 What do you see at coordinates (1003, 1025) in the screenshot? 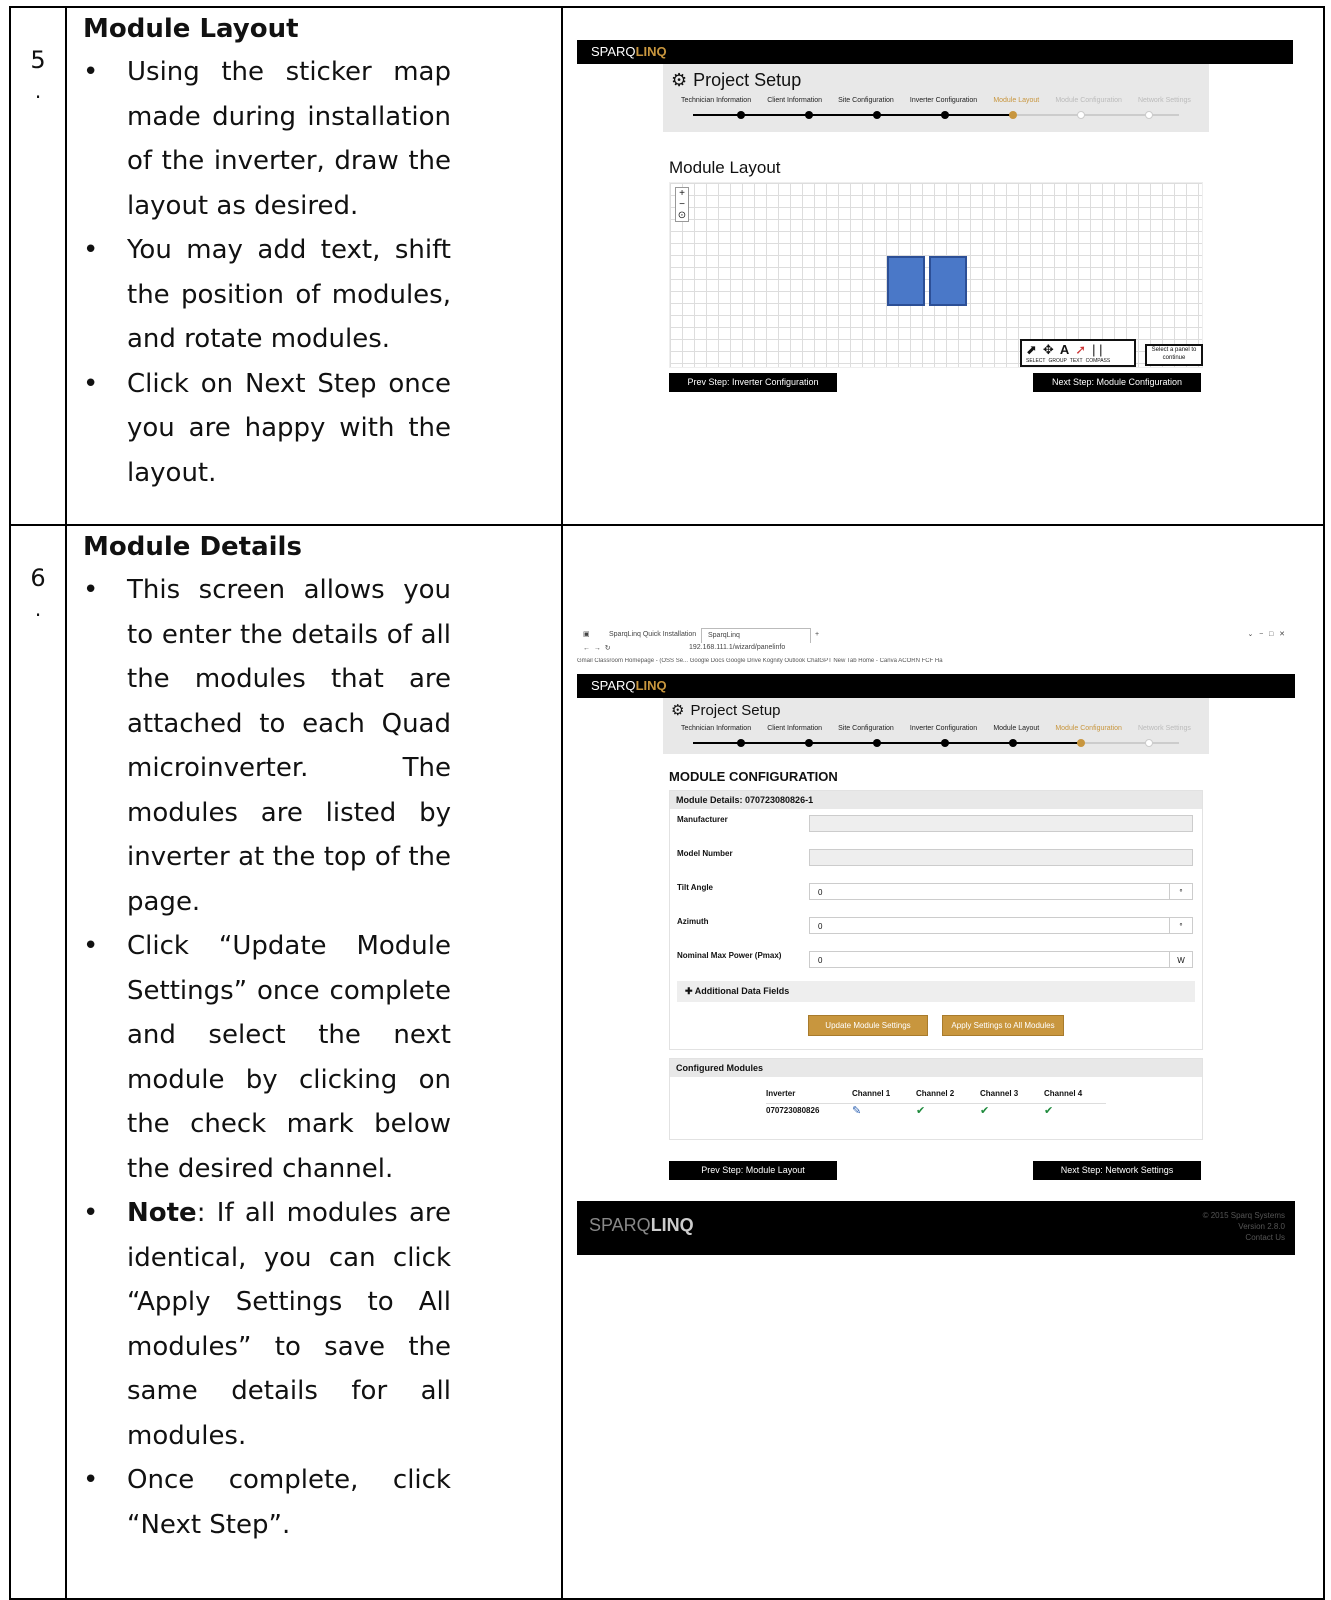
I see `apply-all-button: Apply Settings to All Modules` at bounding box center [1003, 1025].